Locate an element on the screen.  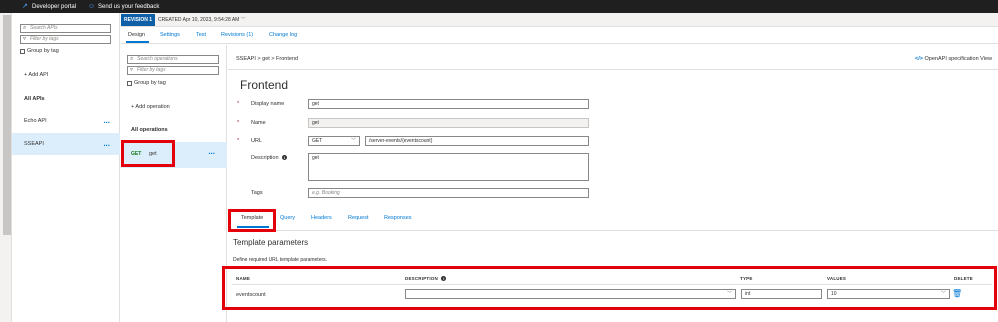
description-label-text: Description is located at coordinates (265, 158).